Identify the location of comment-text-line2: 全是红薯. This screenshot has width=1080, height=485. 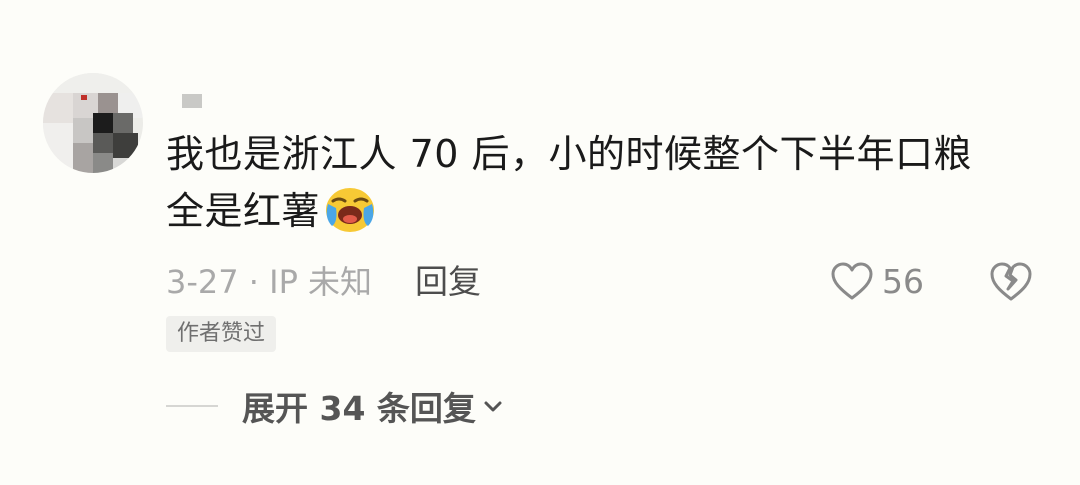
(606, 210).